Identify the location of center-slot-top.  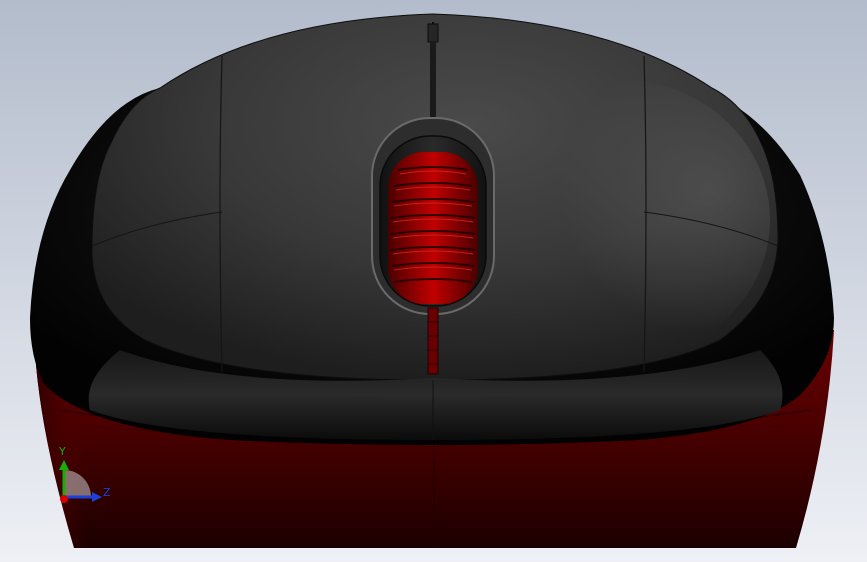
(433, 33).